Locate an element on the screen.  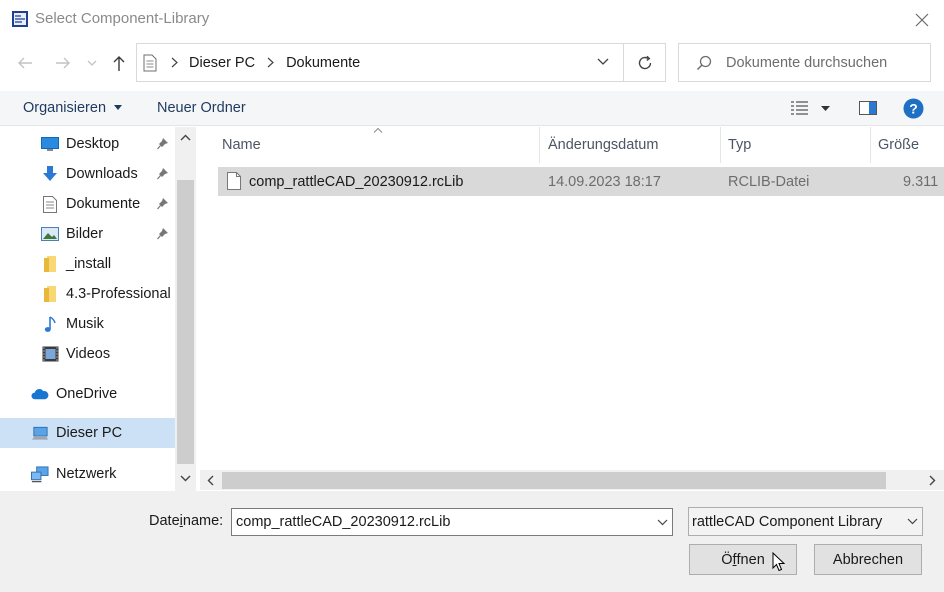
preview-pane-icon is located at coordinates (868, 108).